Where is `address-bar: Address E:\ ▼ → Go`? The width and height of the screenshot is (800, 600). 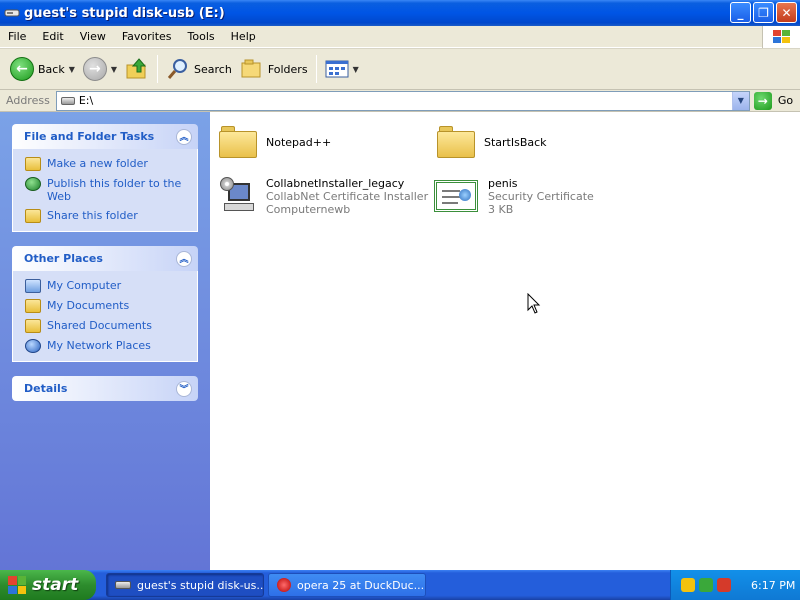
address-bar: Address E:\ ▼ → Go is located at coordinates (400, 101).